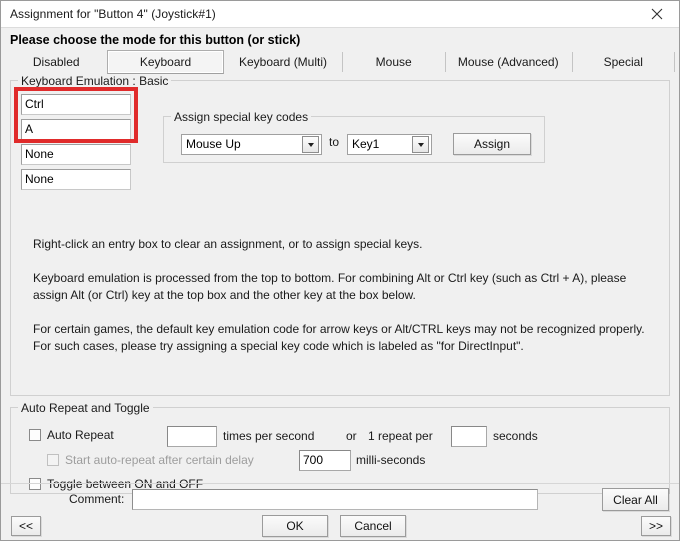  I want to click on times-per-second-label: times per second, so click(269, 436).